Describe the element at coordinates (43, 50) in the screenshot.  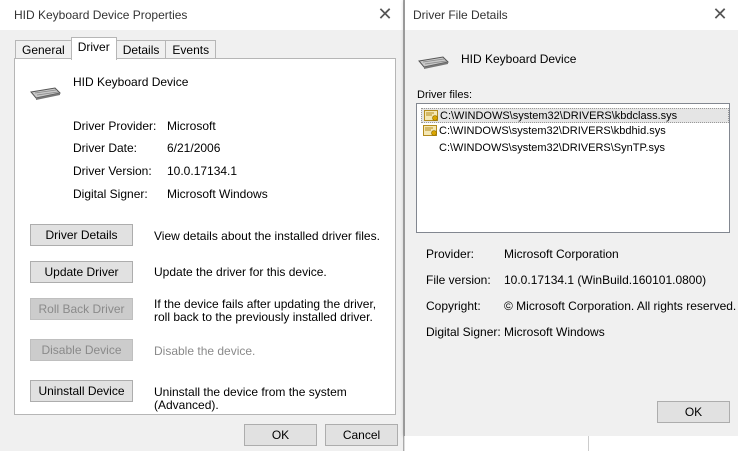
I see `tab-general: General` at that location.